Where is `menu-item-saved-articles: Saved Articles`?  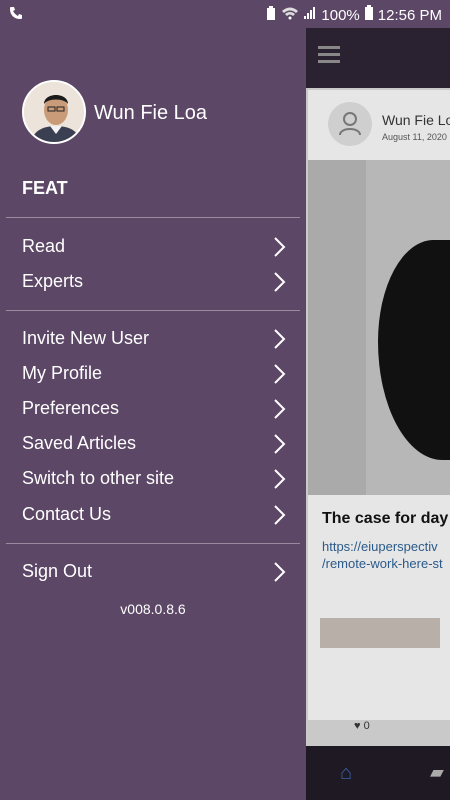
menu-item-saved-articles: Saved Articles is located at coordinates (153, 444).